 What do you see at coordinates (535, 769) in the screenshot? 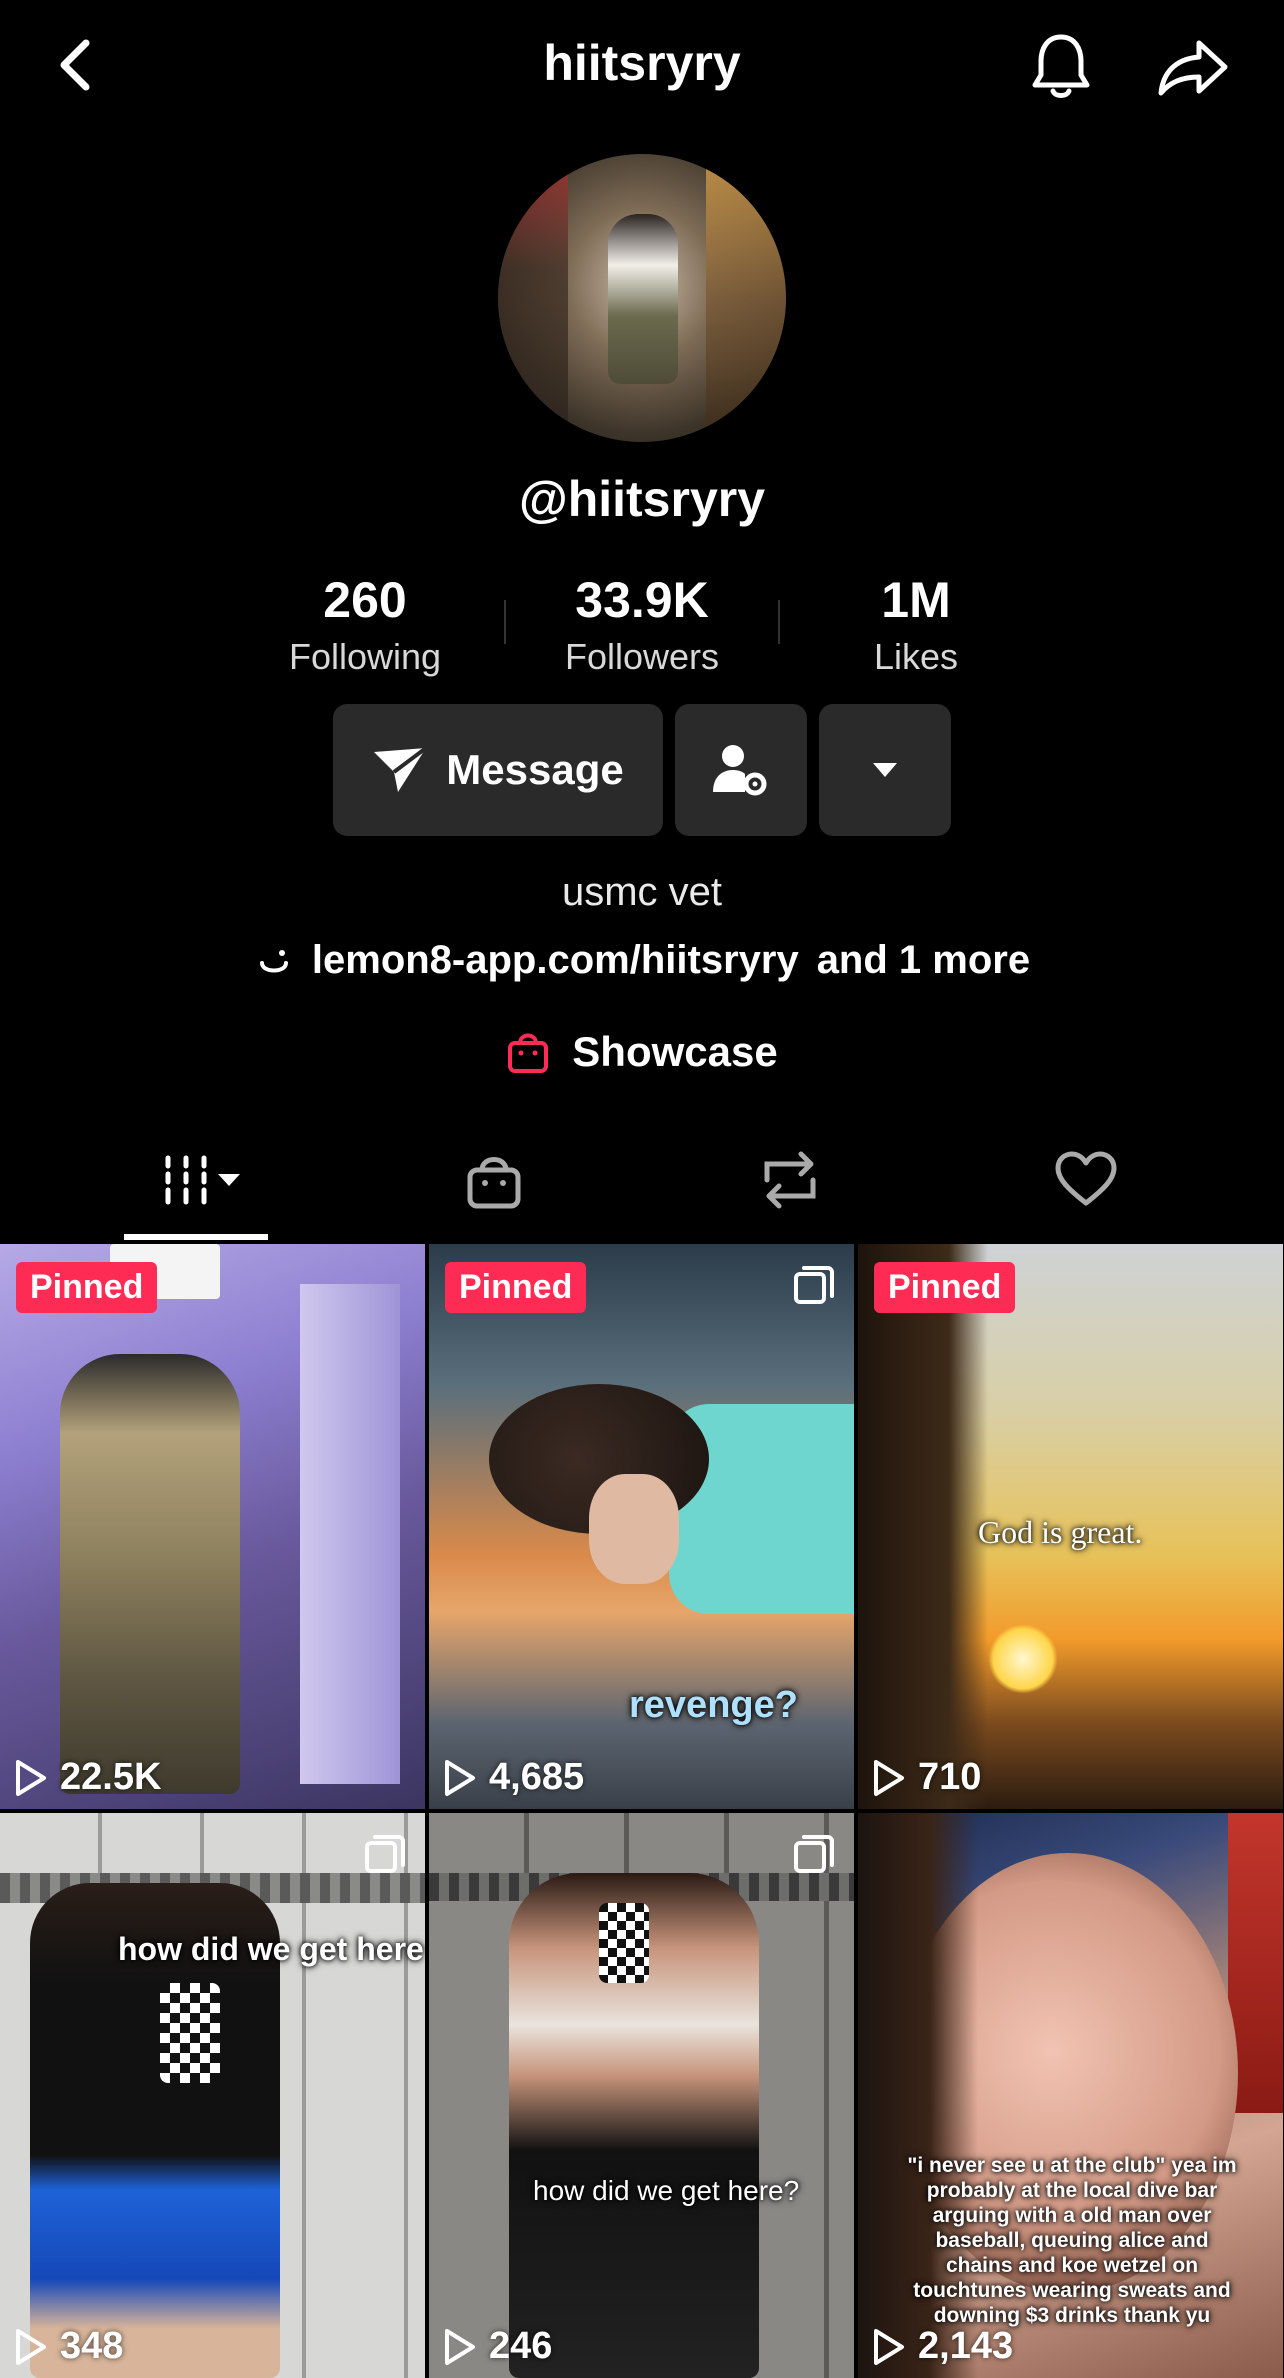
I see `message-button-label: Message` at bounding box center [535, 769].